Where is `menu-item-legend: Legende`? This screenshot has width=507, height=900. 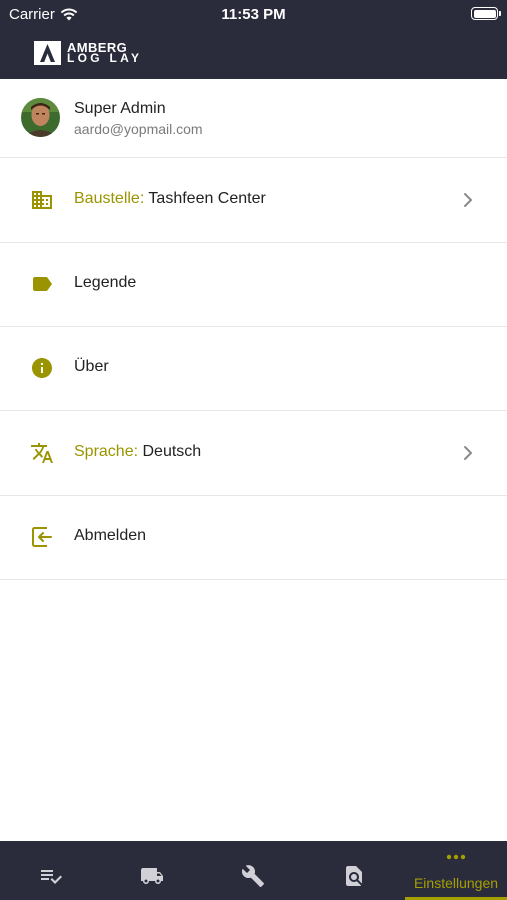 menu-item-legend: Legende is located at coordinates (253, 284).